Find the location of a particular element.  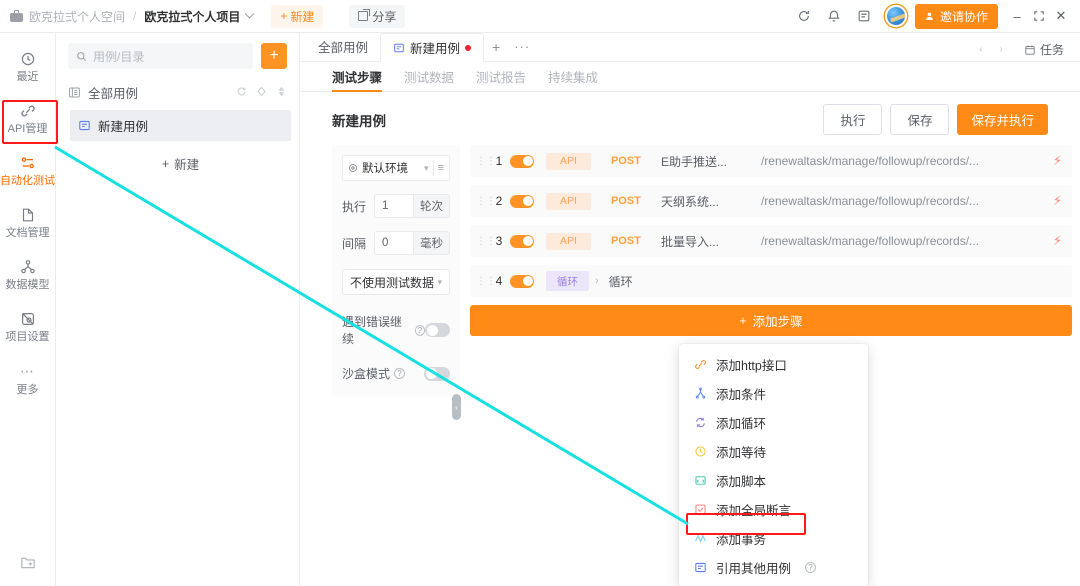

continue-on-error-row: 遇到错误继续 ? is located at coordinates (396, 330).